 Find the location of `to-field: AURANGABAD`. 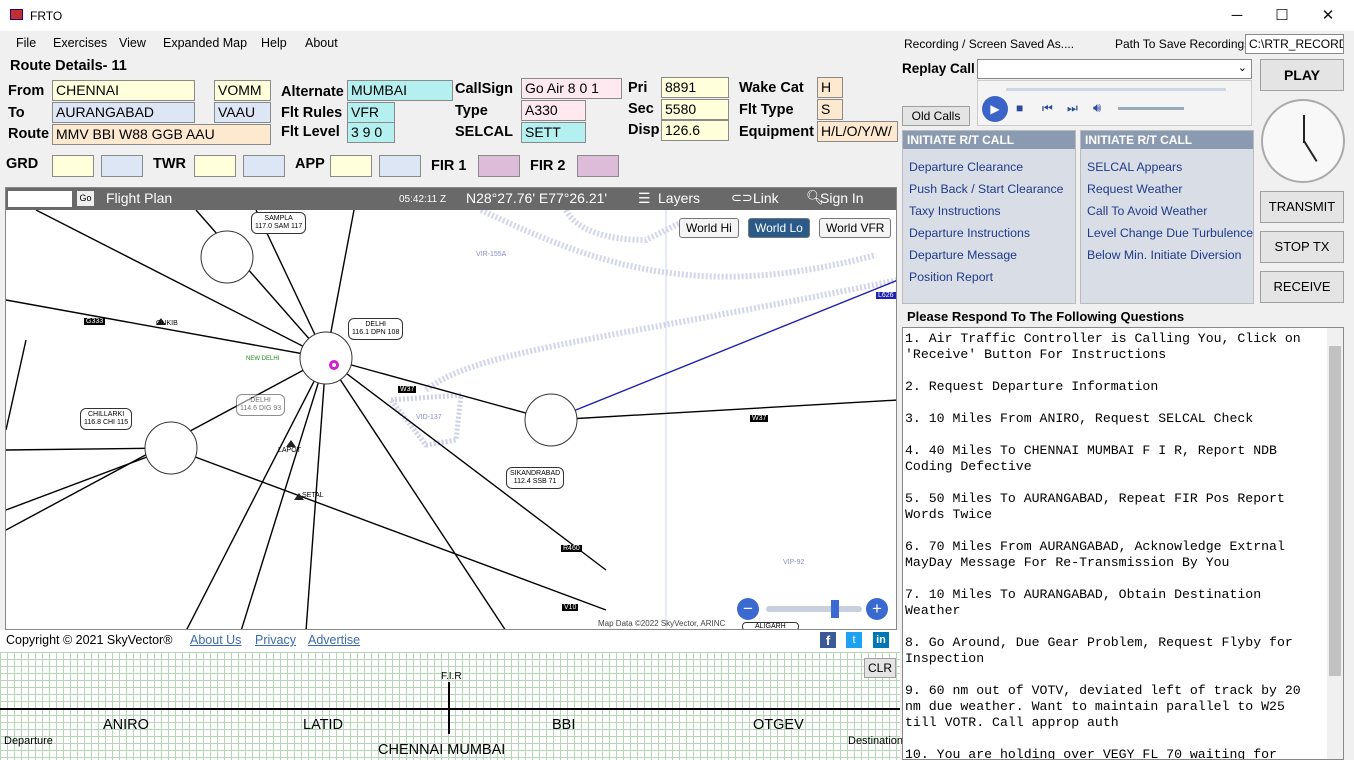

to-field: AURANGABAD is located at coordinates (123, 112).